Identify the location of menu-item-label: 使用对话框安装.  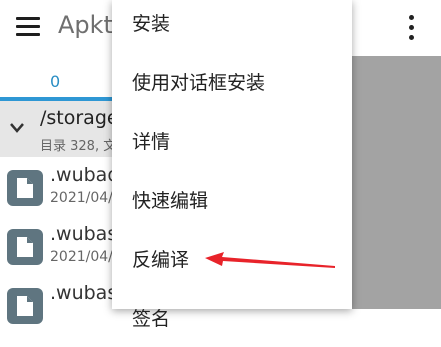
(199, 83).